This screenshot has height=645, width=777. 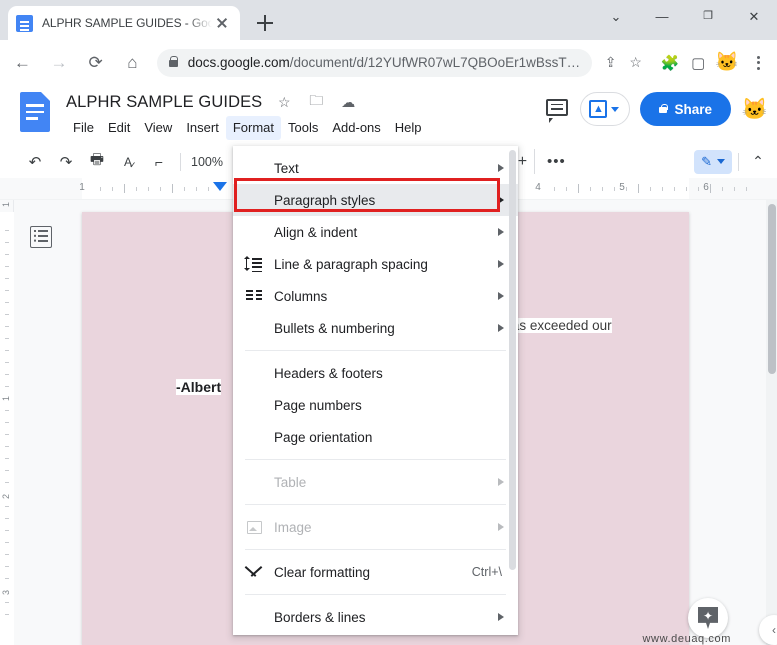 I want to click on watermark: www.deuaq.com, so click(x=686, y=639).